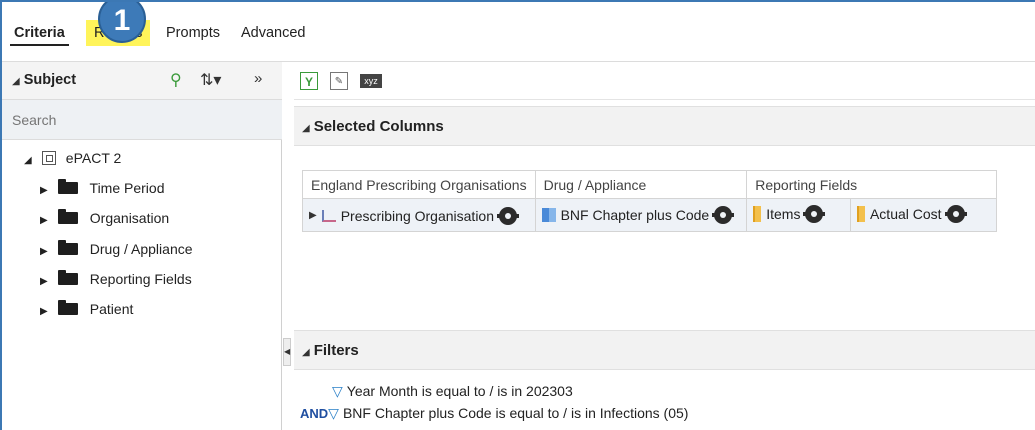  What do you see at coordinates (258, 78) in the screenshot?
I see `expand-pane-icon: »` at bounding box center [258, 78].